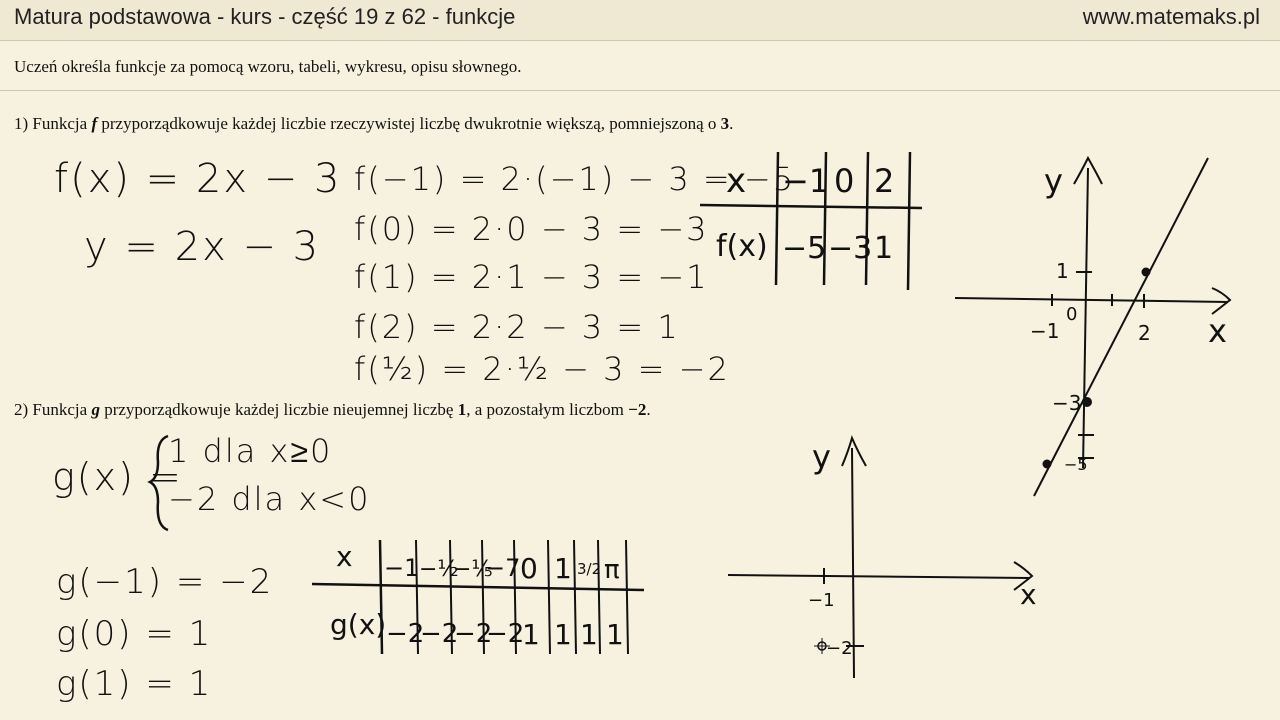 The image size is (1280, 720). Describe the element at coordinates (529, 568) in the screenshot. I see `table-g-x-cell: 0` at that location.